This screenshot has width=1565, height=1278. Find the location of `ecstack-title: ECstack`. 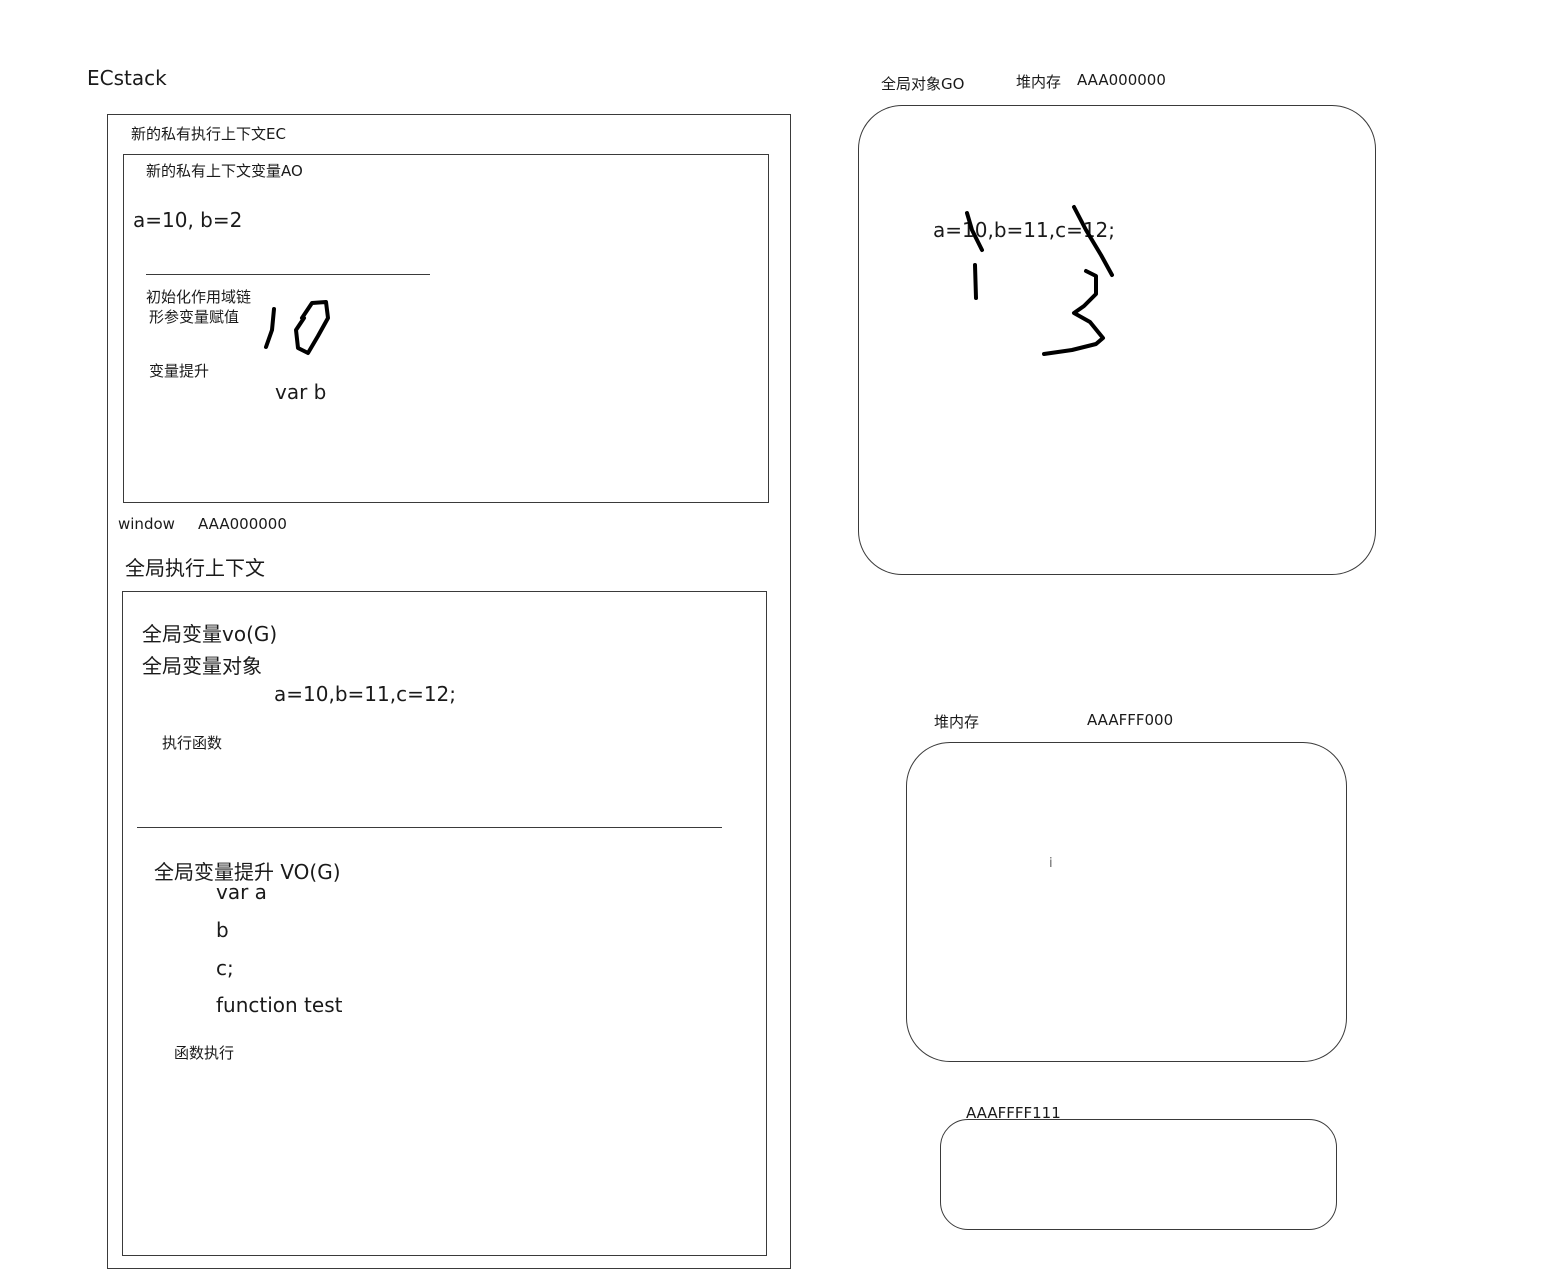

ecstack-title: ECstack is located at coordinates (127, 78).